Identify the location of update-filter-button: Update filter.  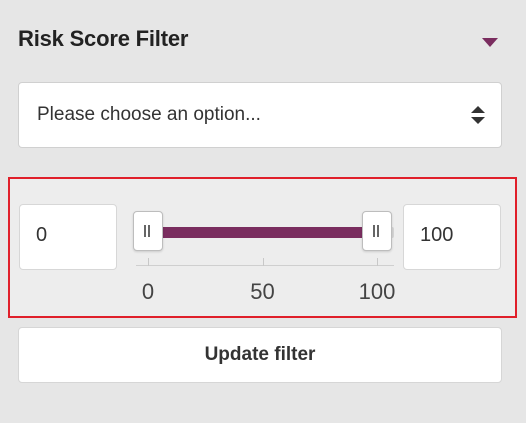
(260, 355).